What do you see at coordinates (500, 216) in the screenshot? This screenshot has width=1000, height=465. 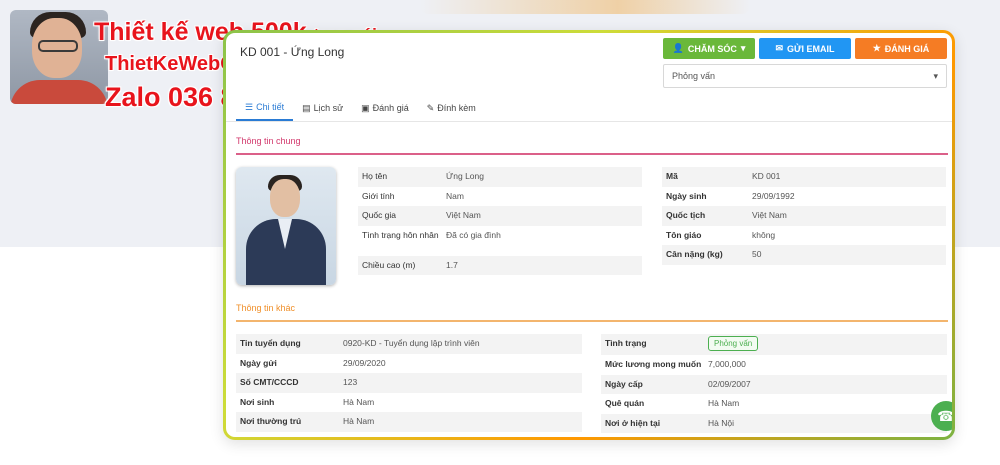 I see `info-row: Quốc gia Việt Nam` at bounding box center [500, 216].